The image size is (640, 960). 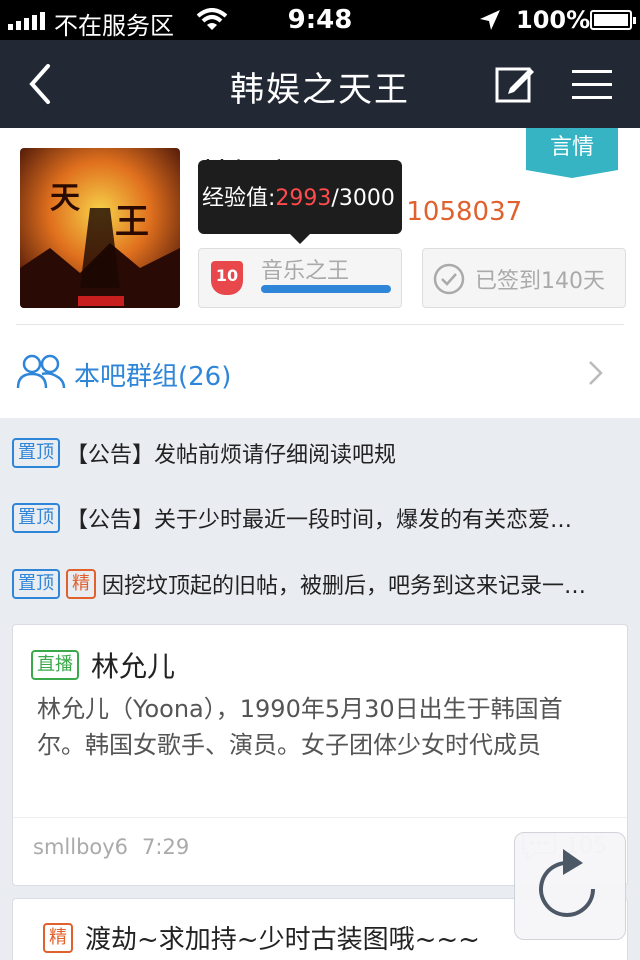 What do you see at coordinates (41, 371) in the screenshot?
I see `group-icon` at bounding box center [41, 371].